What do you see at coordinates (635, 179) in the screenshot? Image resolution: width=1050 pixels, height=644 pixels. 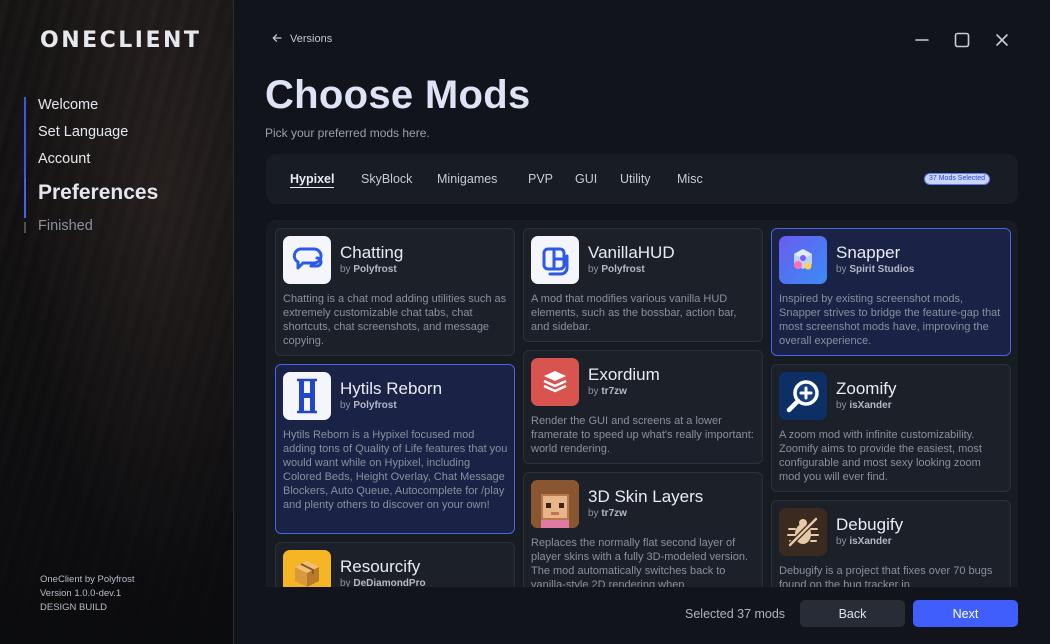 I see `tab-utility: Utility` at bounding box center [635, 179].